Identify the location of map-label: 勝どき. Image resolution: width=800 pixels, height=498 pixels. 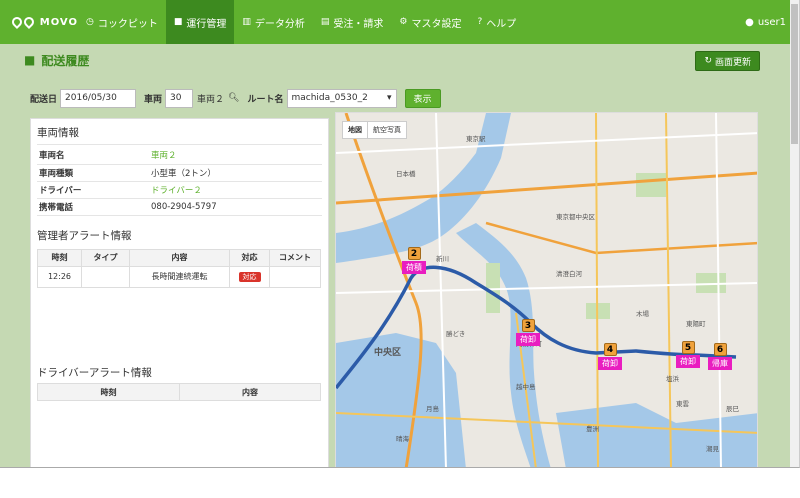
(456, 334).